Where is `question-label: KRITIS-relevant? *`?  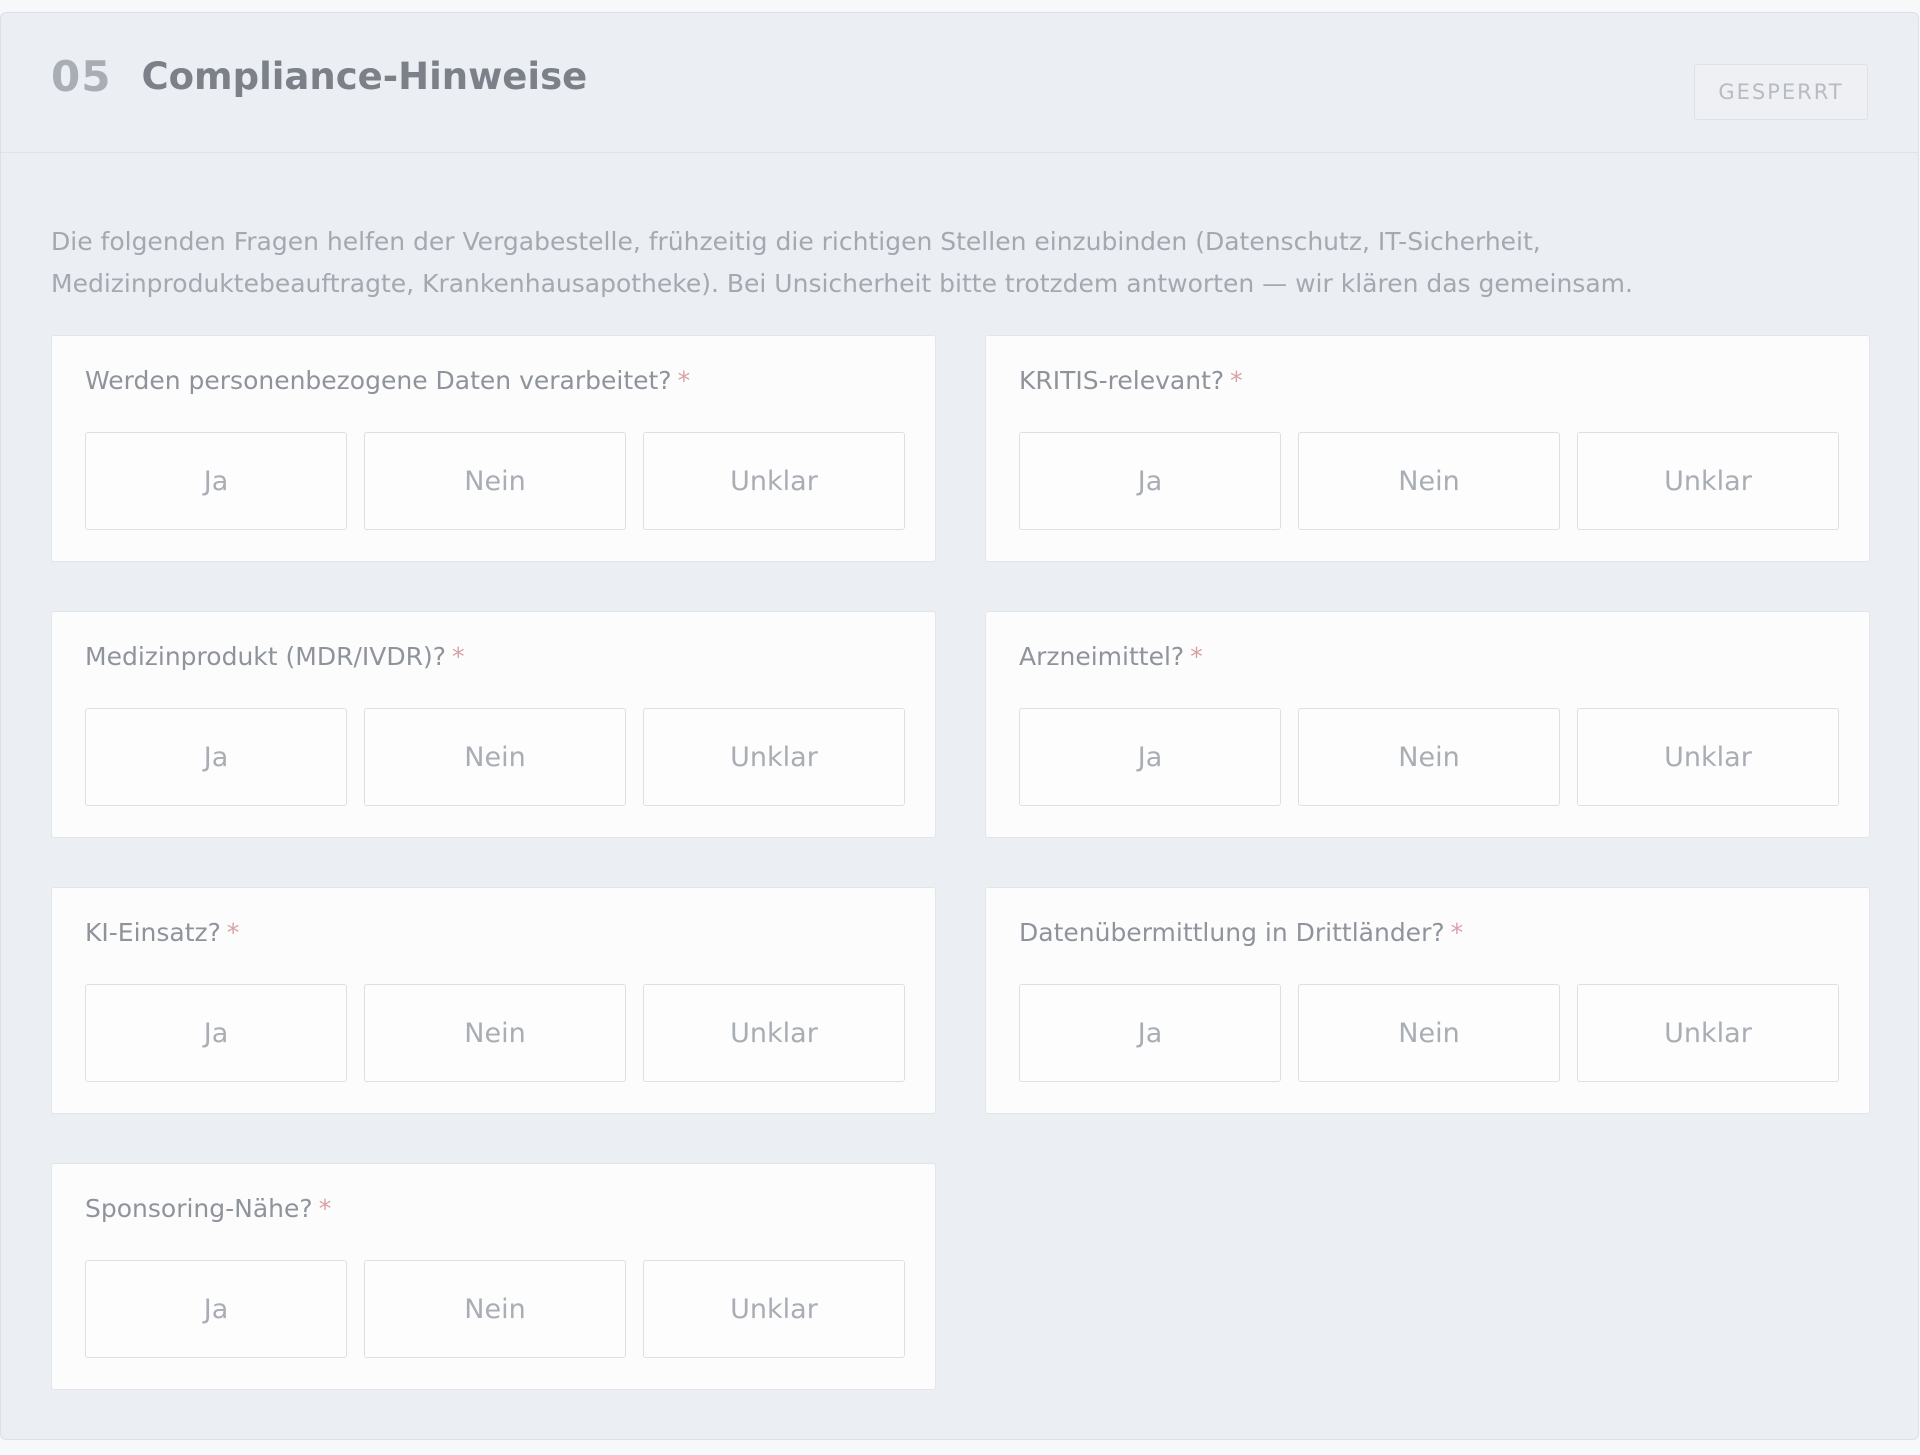
question-label: KRITIS-relevant? * is located at coordinates (1131, 380).